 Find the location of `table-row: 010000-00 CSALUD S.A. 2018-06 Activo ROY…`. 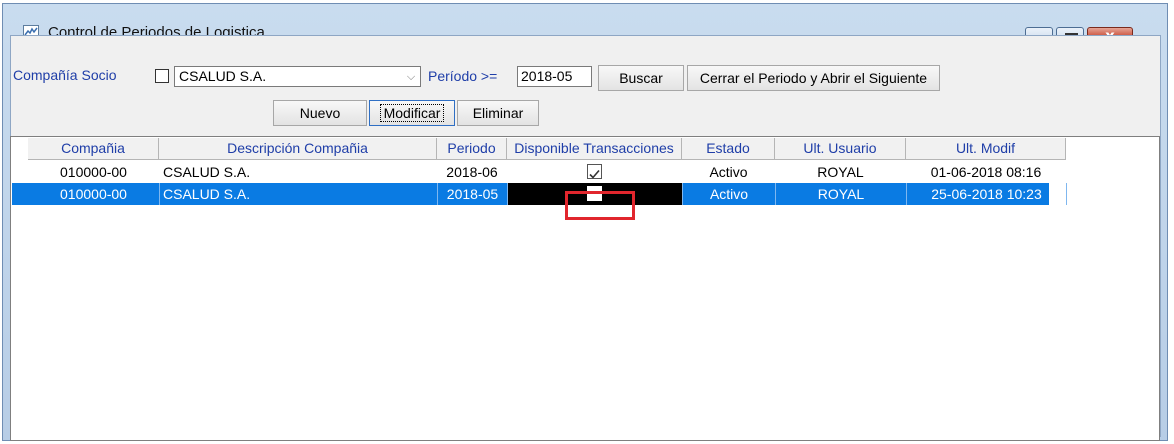

table-row: 010000-00 CSALUD S.A. 2018-06 Activo ROY… is located at coordinates (585, 172).